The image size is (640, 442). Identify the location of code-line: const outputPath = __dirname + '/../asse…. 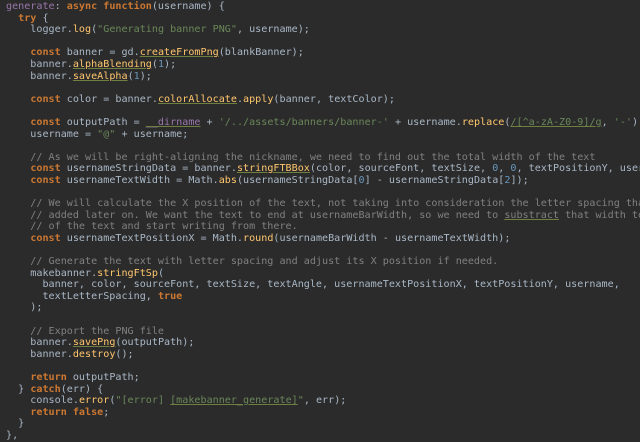
(320, 123).